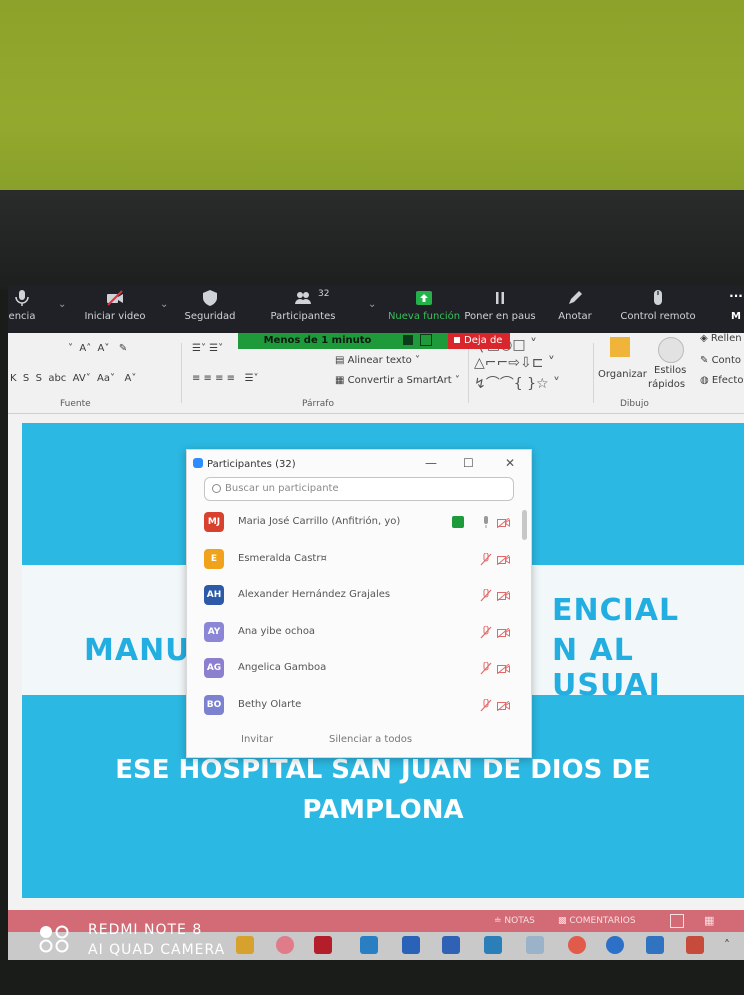 Image resolution: width=744 pixels, height=995 pixels. What do you see at coordinates (575, 305) in the screenshot?
I see `annotate-button: Anotar` at bounding box center [575, 305].